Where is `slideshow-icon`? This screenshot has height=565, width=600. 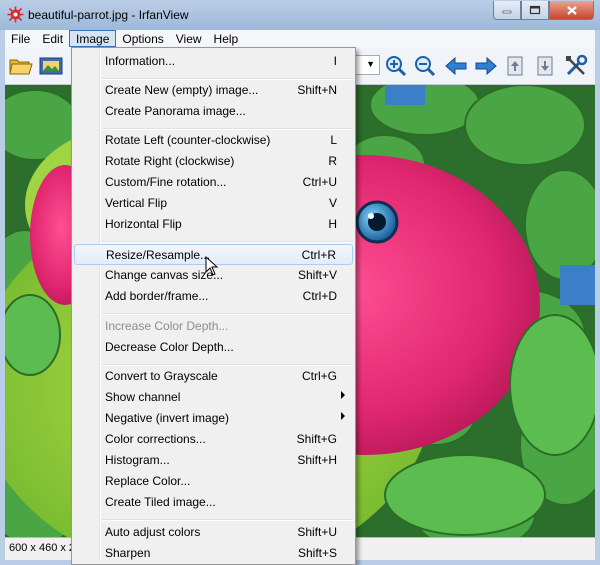
slideshow-icon is located at coordinates (51, 66).